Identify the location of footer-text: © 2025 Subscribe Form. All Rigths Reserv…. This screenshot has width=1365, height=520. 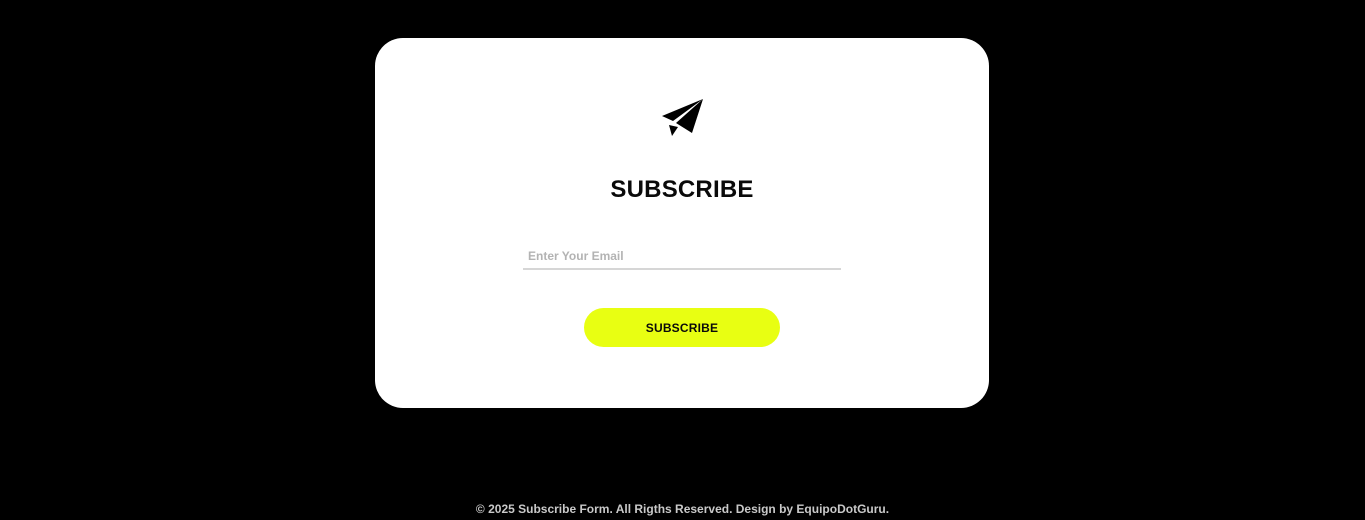
(682, 509).